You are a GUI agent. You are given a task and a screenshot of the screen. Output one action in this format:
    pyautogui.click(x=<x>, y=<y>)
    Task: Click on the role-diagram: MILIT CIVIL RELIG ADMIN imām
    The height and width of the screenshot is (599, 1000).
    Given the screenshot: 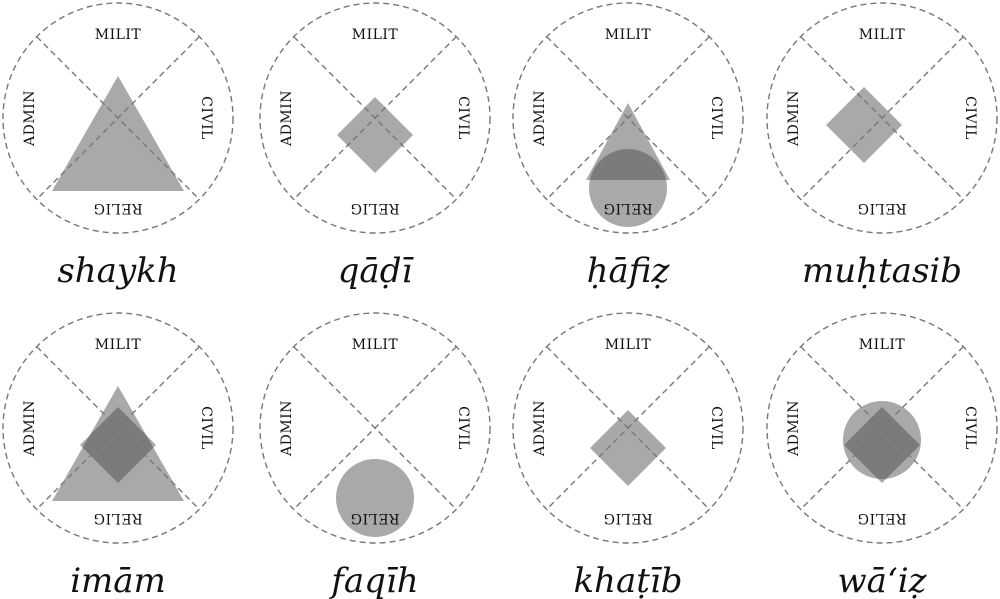 What is the action you would take?
    pyautogui.click(x=118, y=455)
    